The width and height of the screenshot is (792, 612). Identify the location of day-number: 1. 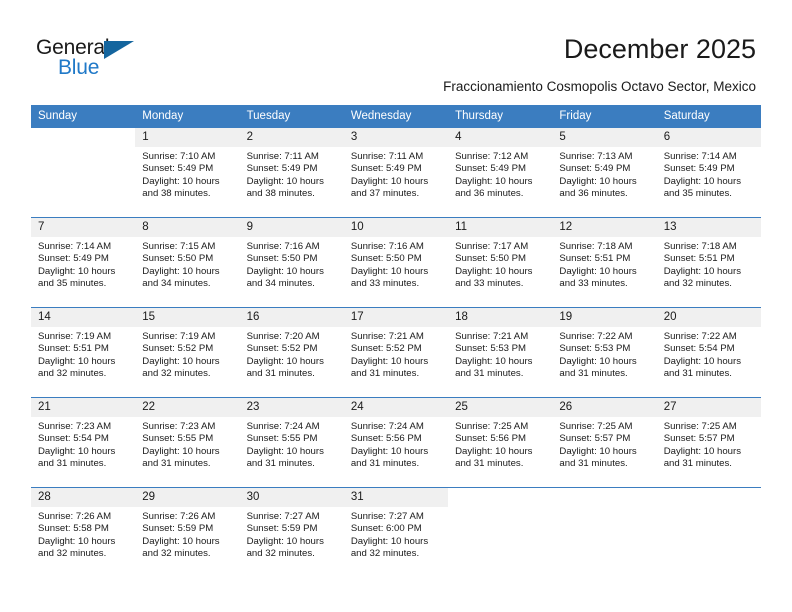
(187, 137).